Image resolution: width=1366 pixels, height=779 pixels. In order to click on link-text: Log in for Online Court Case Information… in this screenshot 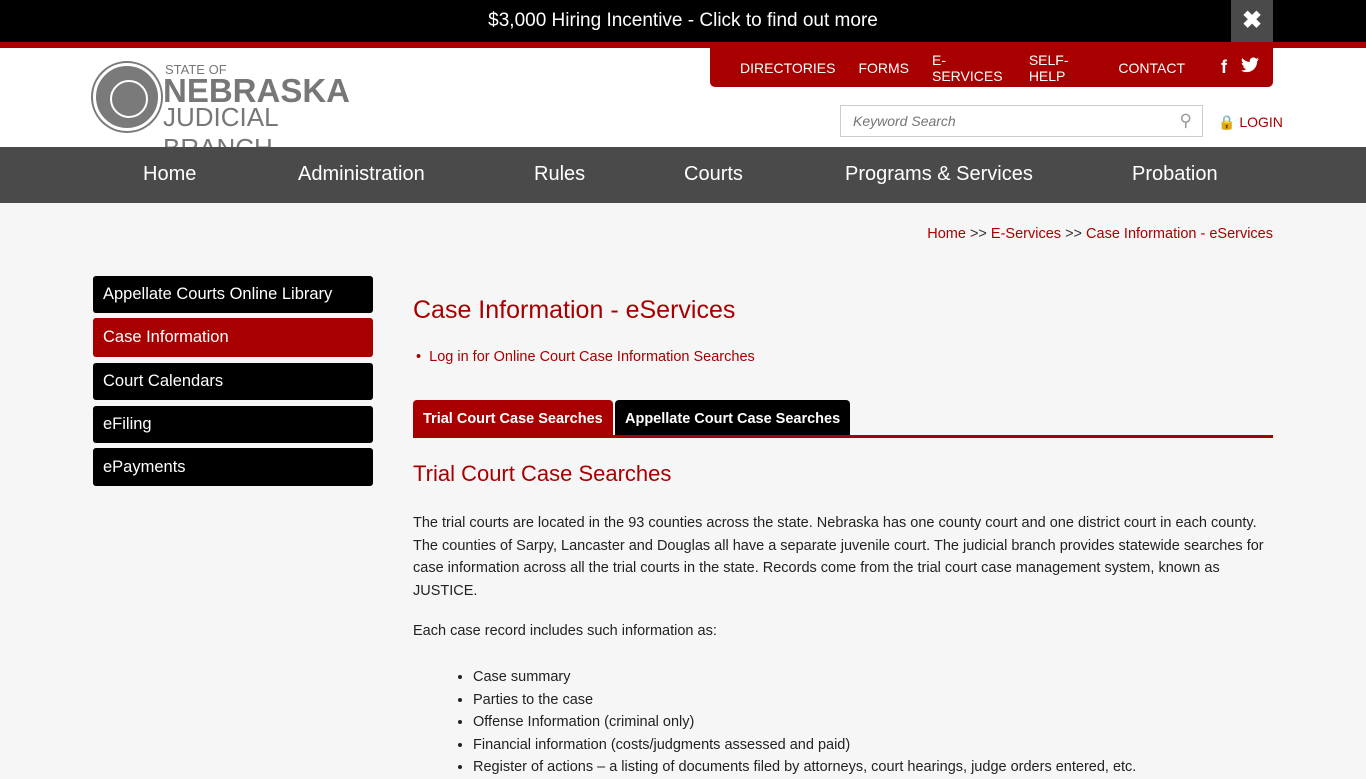, I will do `click(592, 357)`.